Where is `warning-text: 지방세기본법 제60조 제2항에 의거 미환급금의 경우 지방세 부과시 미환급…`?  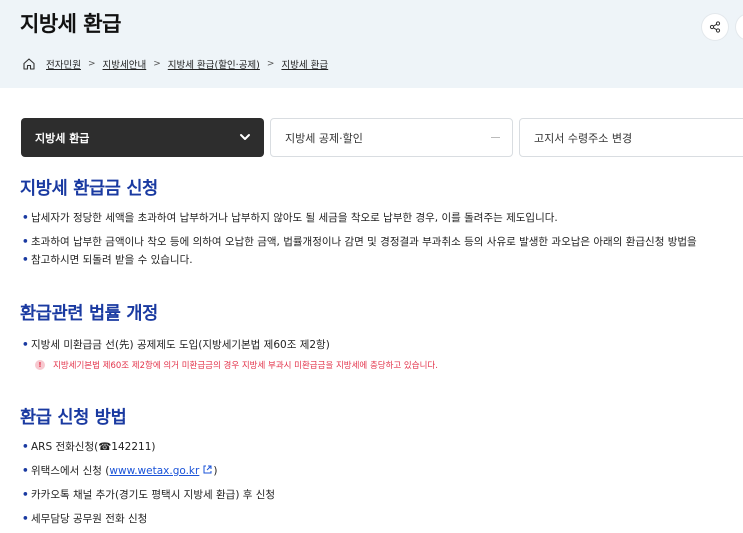
warning-text: 지방세기본법 제60조 제2항에 의거 미환급금의 경우 지방세 부과시 미환급… is located at coordinates (245, 366).